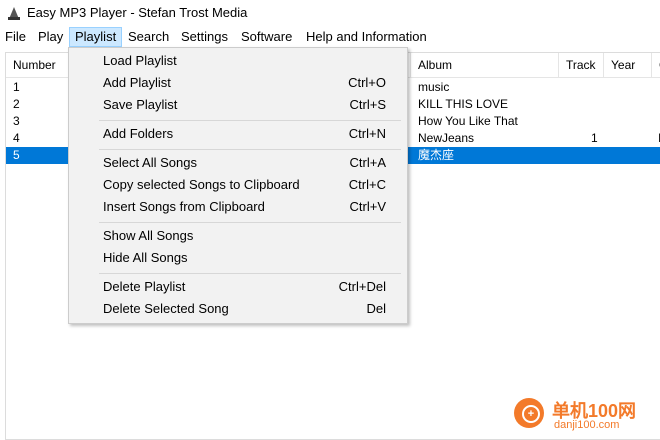  Describe the element at coordinates (436, 155) in the screenshot. I see `cell-album: 魔杰座` at that location.